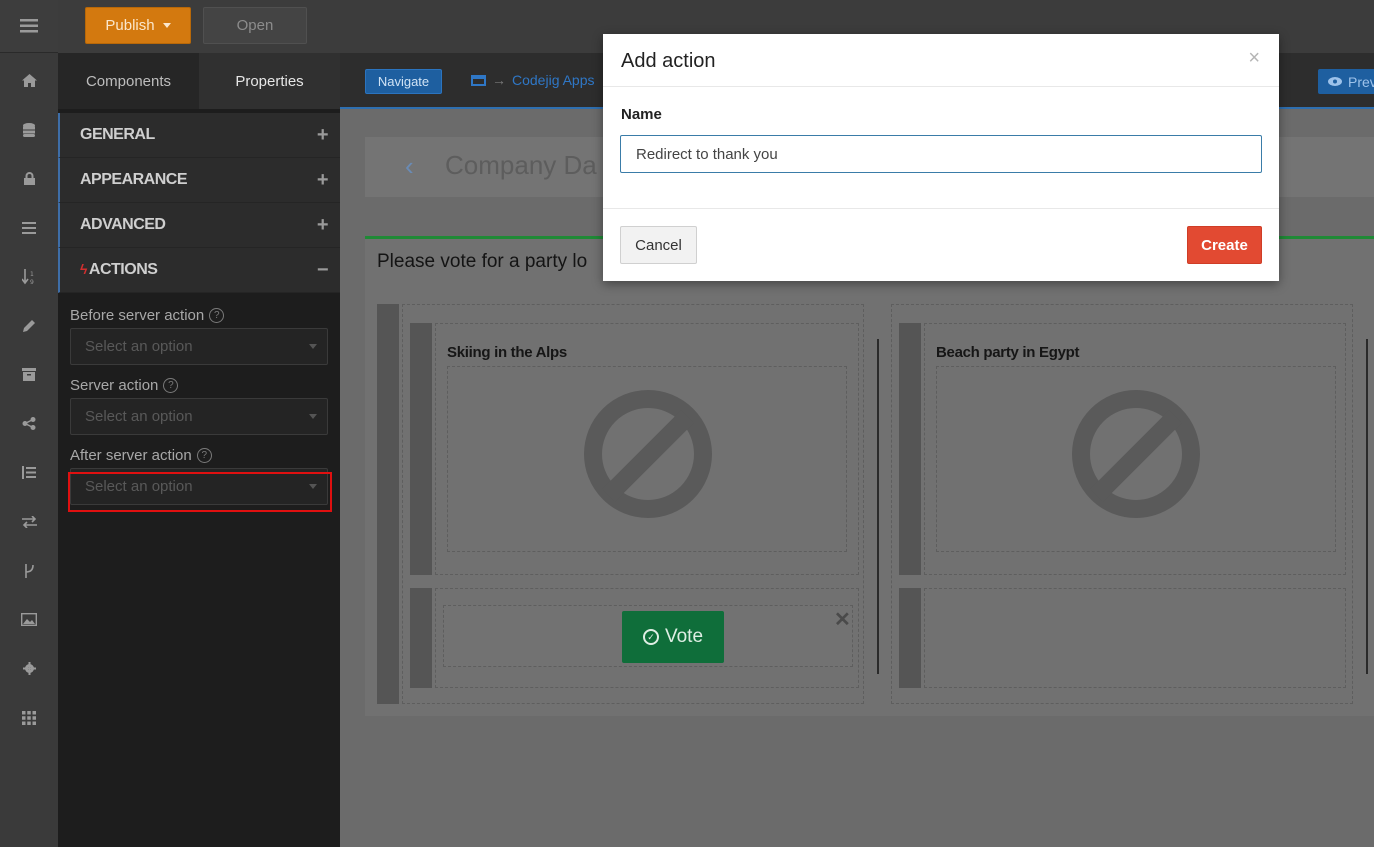 This screenshot has height=847, width=1374. I want to click on icon-rail: 19, so click(29, 423).